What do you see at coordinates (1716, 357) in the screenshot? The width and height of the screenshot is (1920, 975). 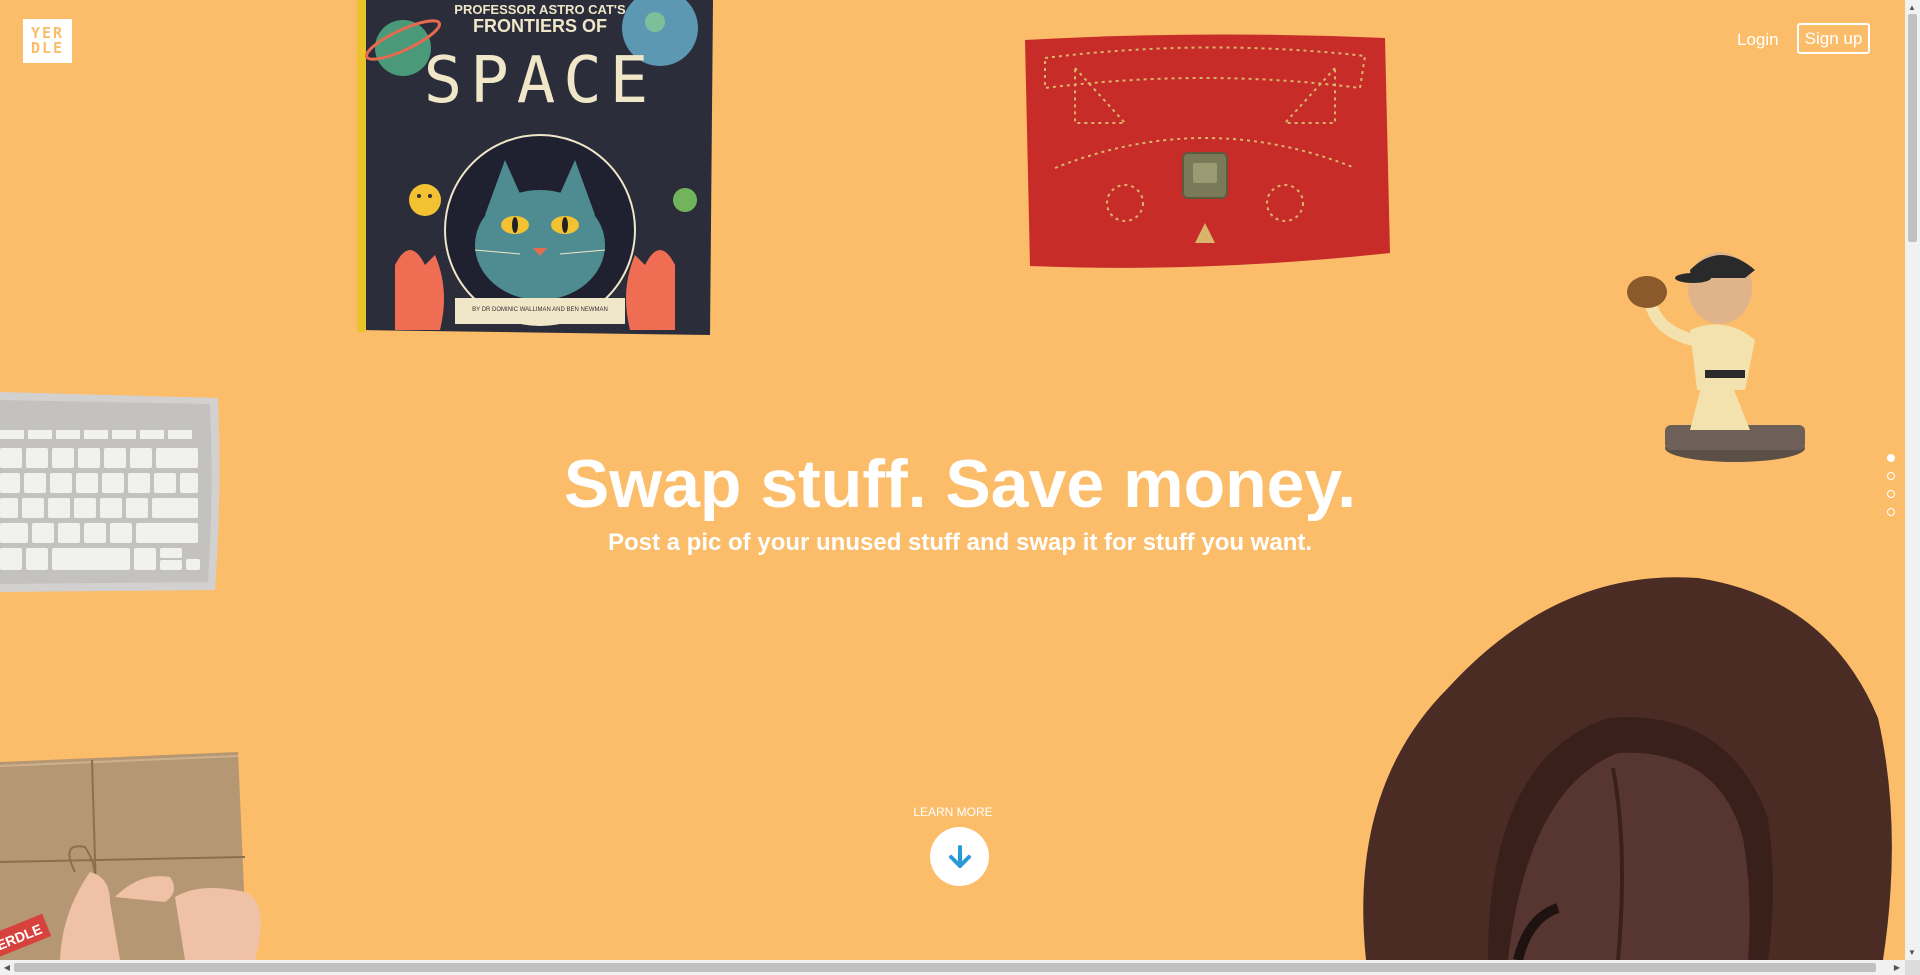 I see `bobblehead-image` at bounding box center [1716, 357].